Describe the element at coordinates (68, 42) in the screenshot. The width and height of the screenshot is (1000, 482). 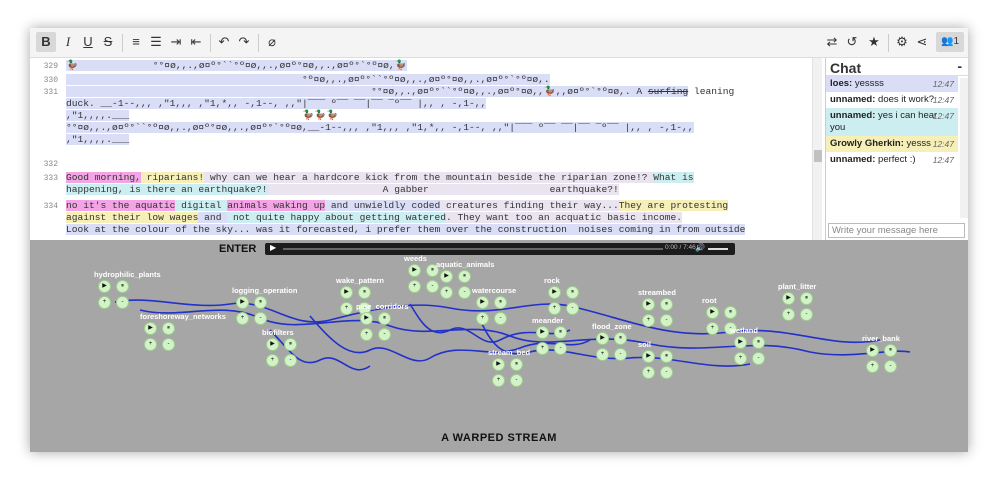
I see `italic-button: I` at that location.